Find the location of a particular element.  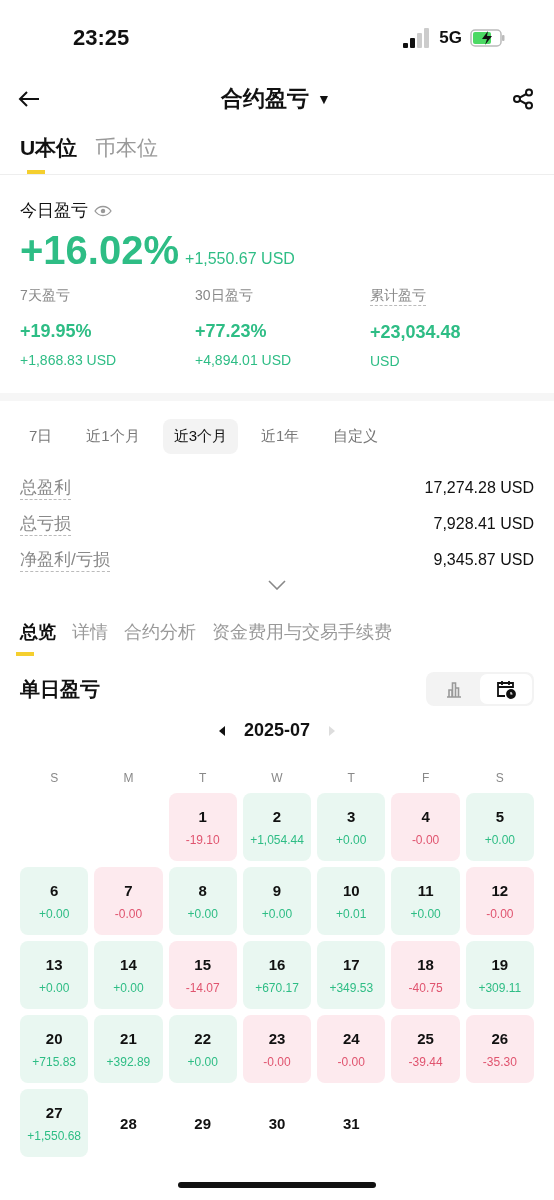

period-pnl-percent: +19.95% is located at coordinates (56, 331).